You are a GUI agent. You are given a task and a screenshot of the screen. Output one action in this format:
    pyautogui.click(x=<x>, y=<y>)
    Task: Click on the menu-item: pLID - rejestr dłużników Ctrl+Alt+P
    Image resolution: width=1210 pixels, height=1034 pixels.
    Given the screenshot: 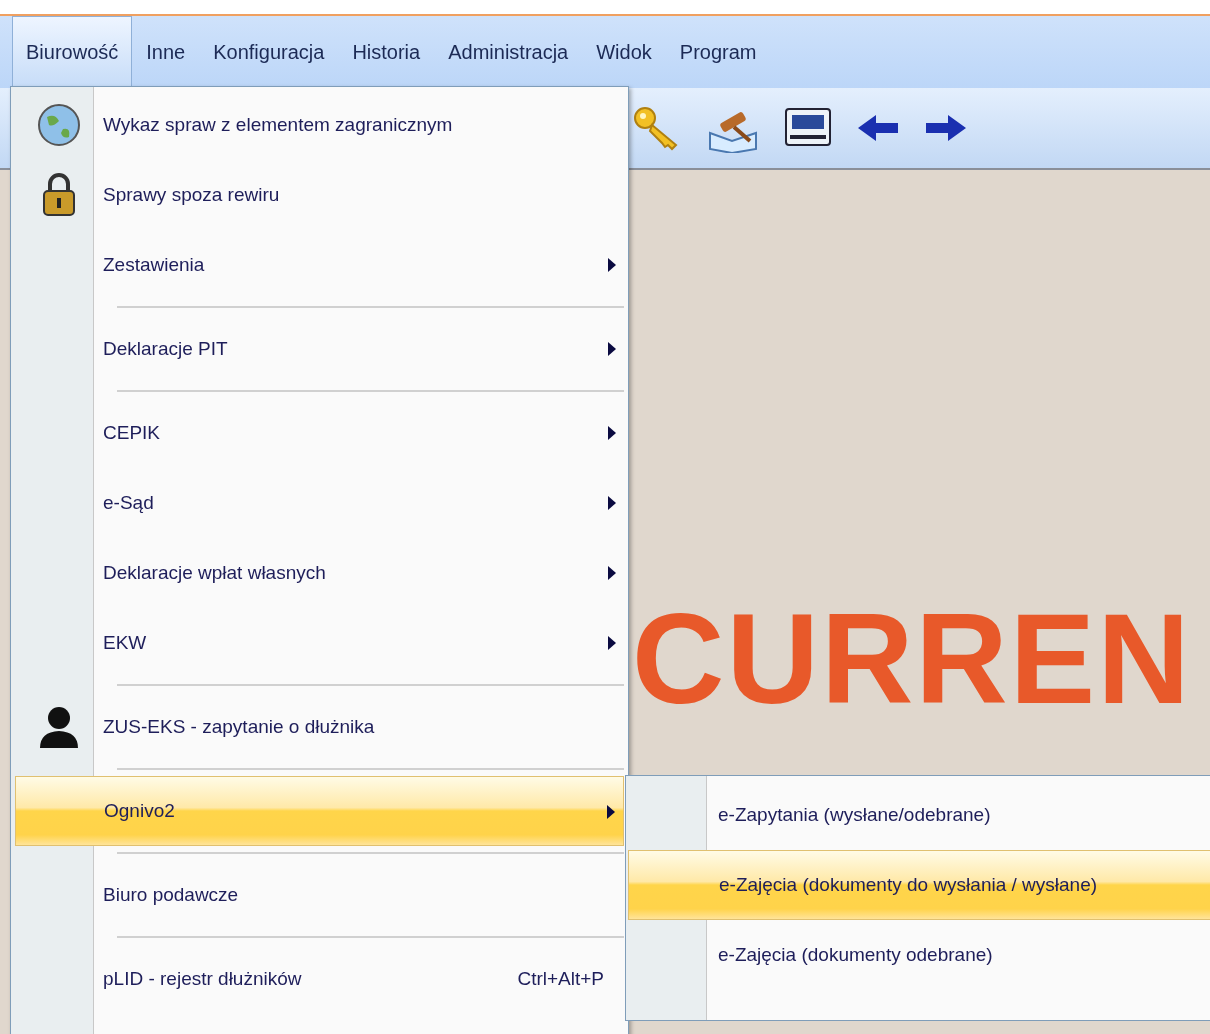 What is the action you would take?
    pyautogui.click(x=319, y=979)
    